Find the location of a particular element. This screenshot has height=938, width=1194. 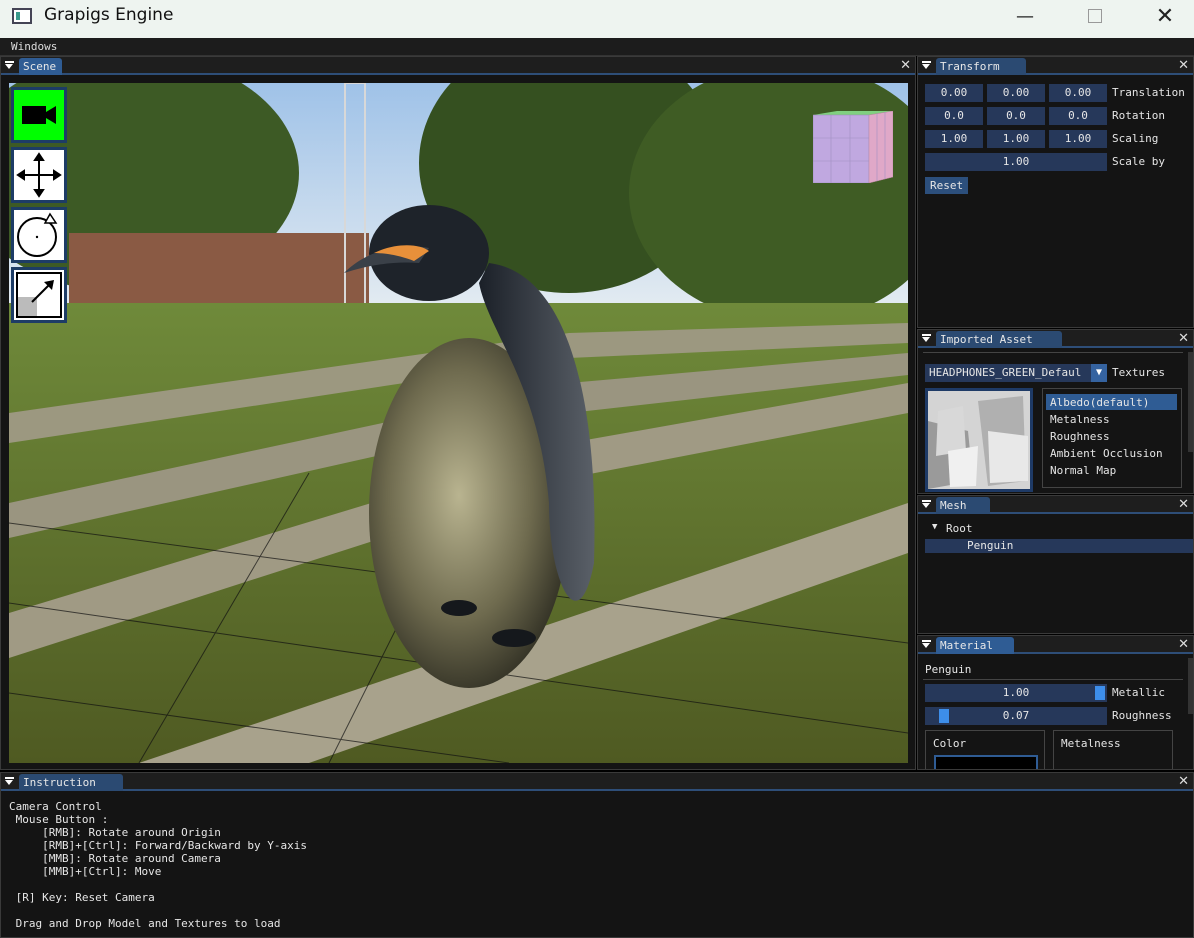

rotation-label: Rotation is located at coordinates (1138, 115).